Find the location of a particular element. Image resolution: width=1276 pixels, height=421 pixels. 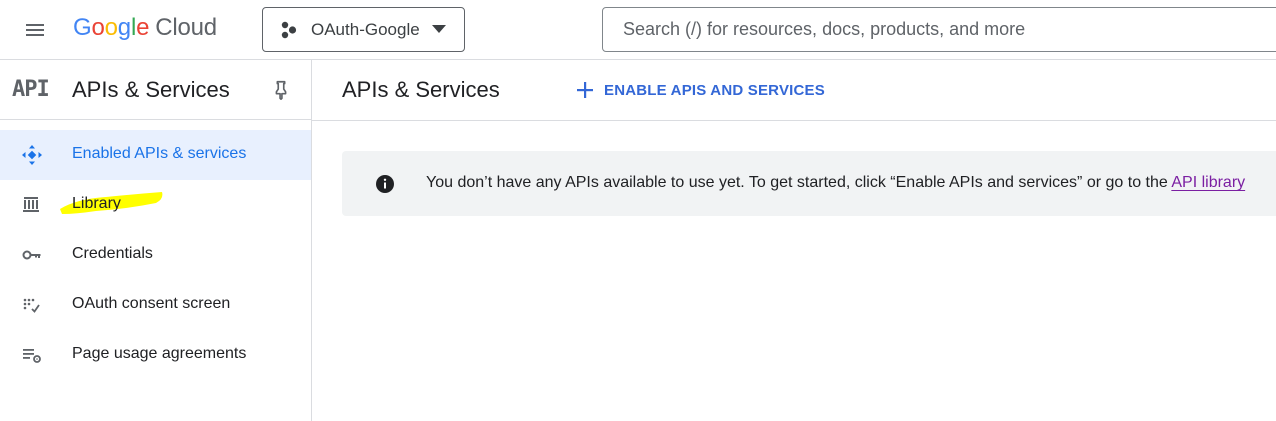

sidebar-item-page-usage: Page usage agreements is located at coordinates (155, 355).